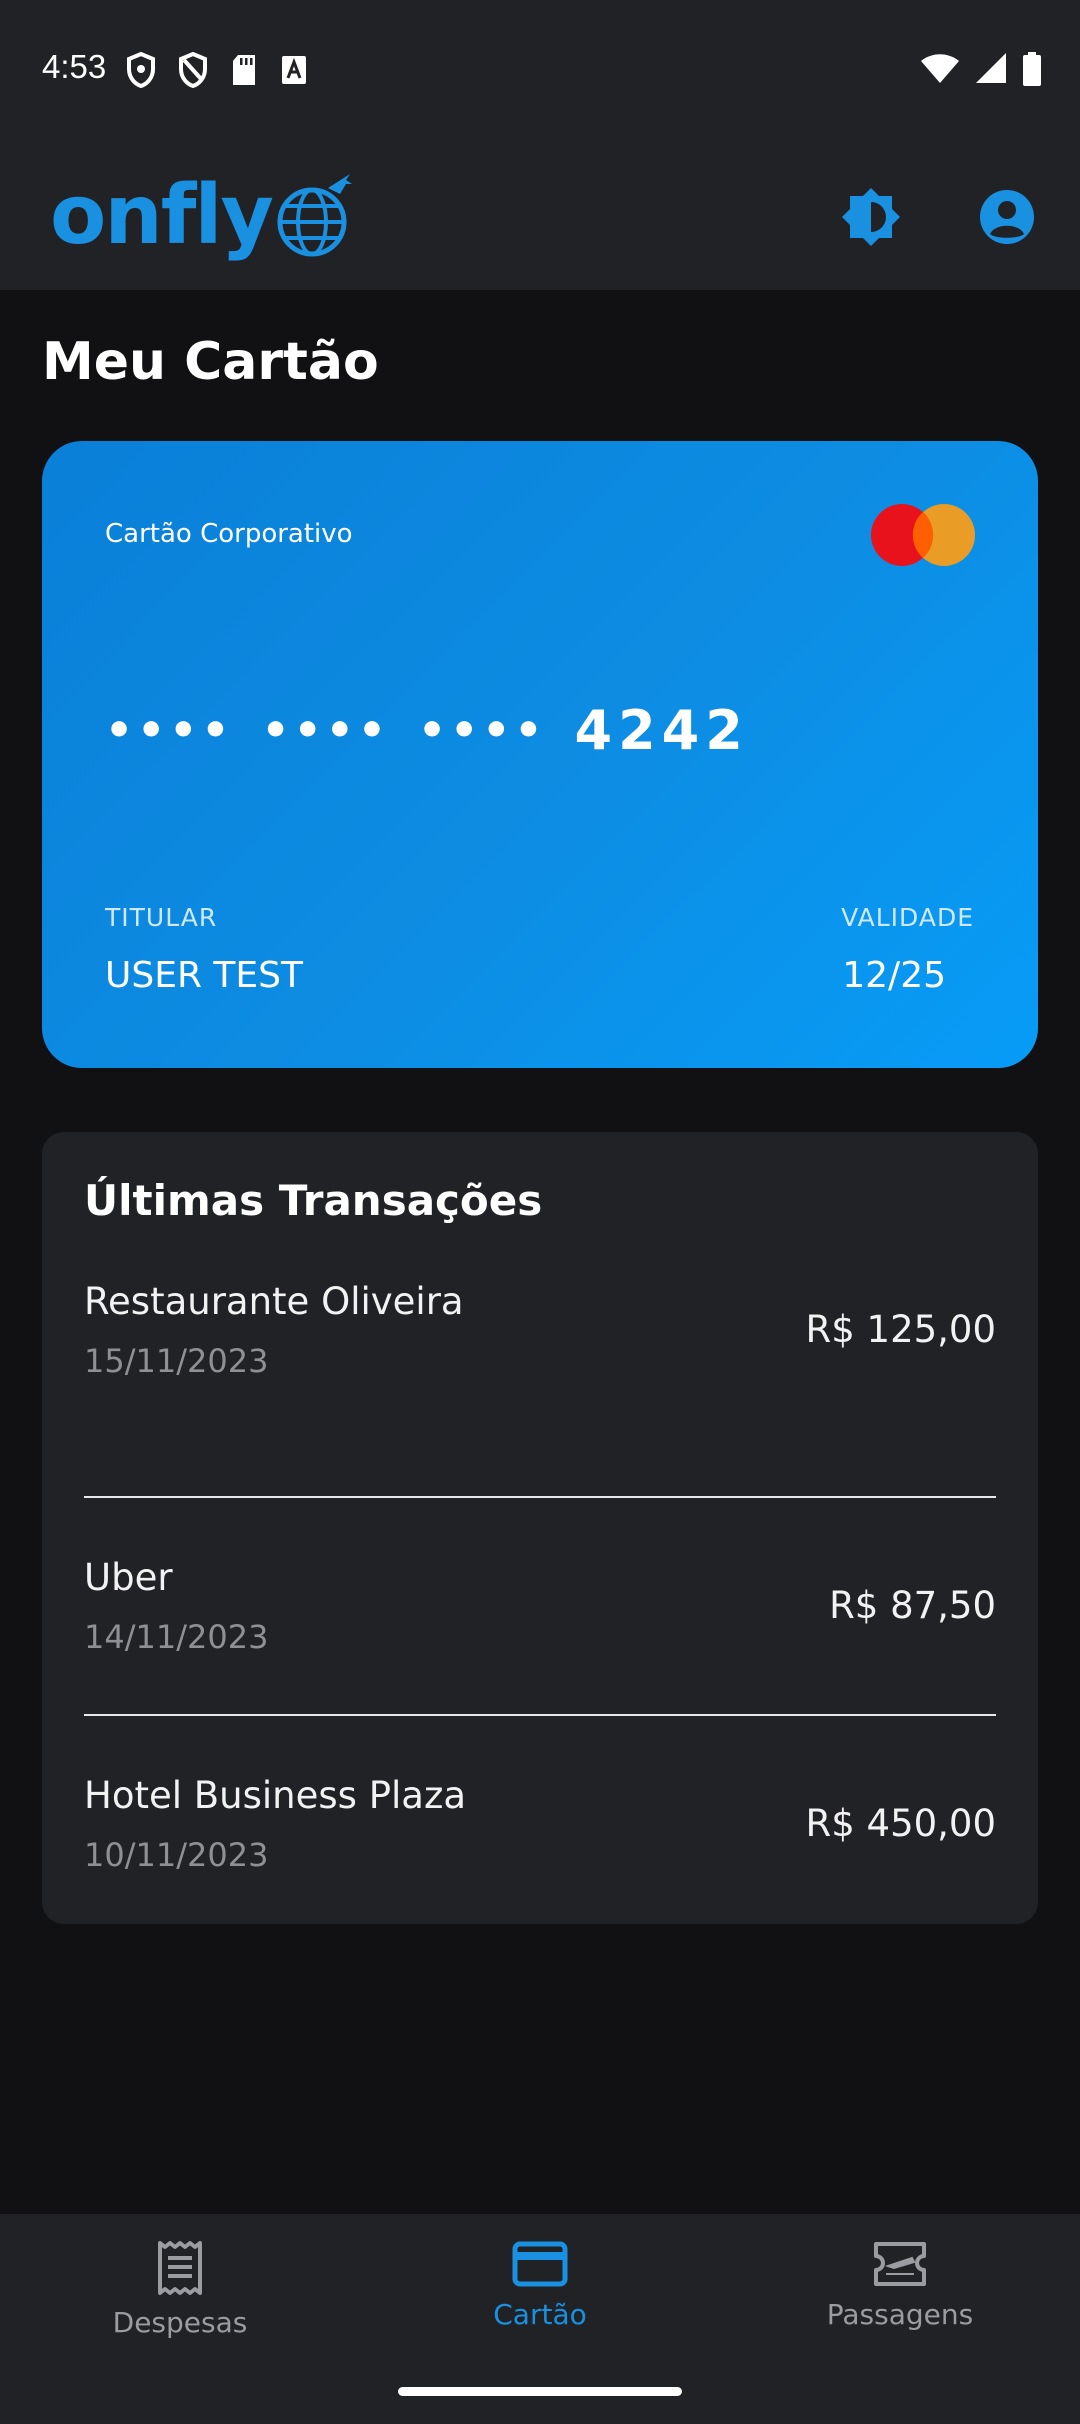  I want to click on signal-icon, so click(991, 71).